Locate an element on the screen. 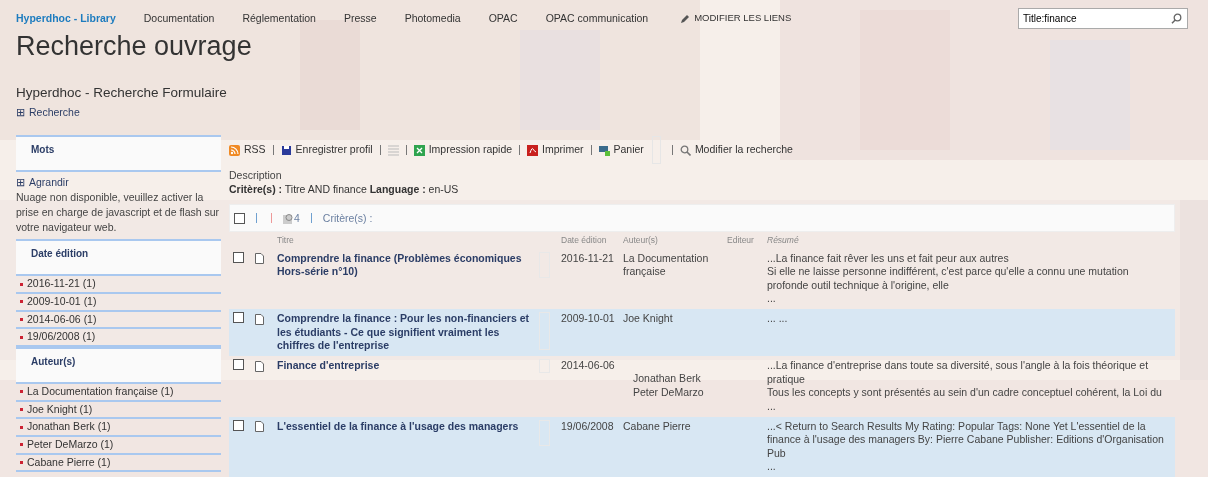 The width and height of the screenshot is (1208, 477). summary-text: ...< Return to Search Results My Rating: Popular Tags: None Yet L'essentiel de la finance à l'usage des managers By: Pierre Cabane Publisher: Editions d'Organisation Pub is located at coordinates (966, 440).